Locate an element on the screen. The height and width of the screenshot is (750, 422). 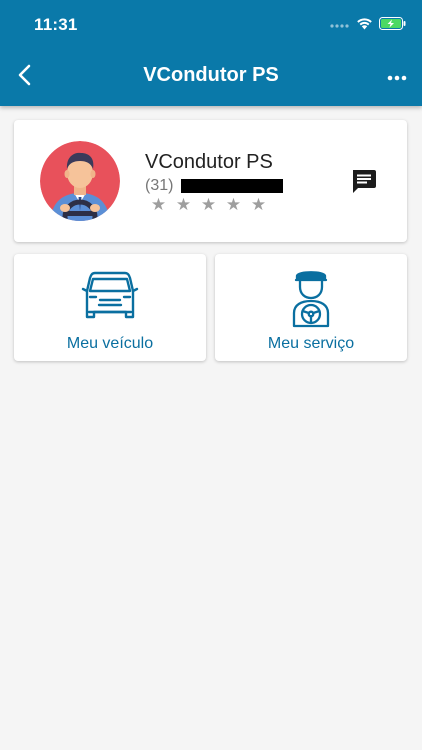
status-bar: 11:31 is located at coordinates (211, 25).